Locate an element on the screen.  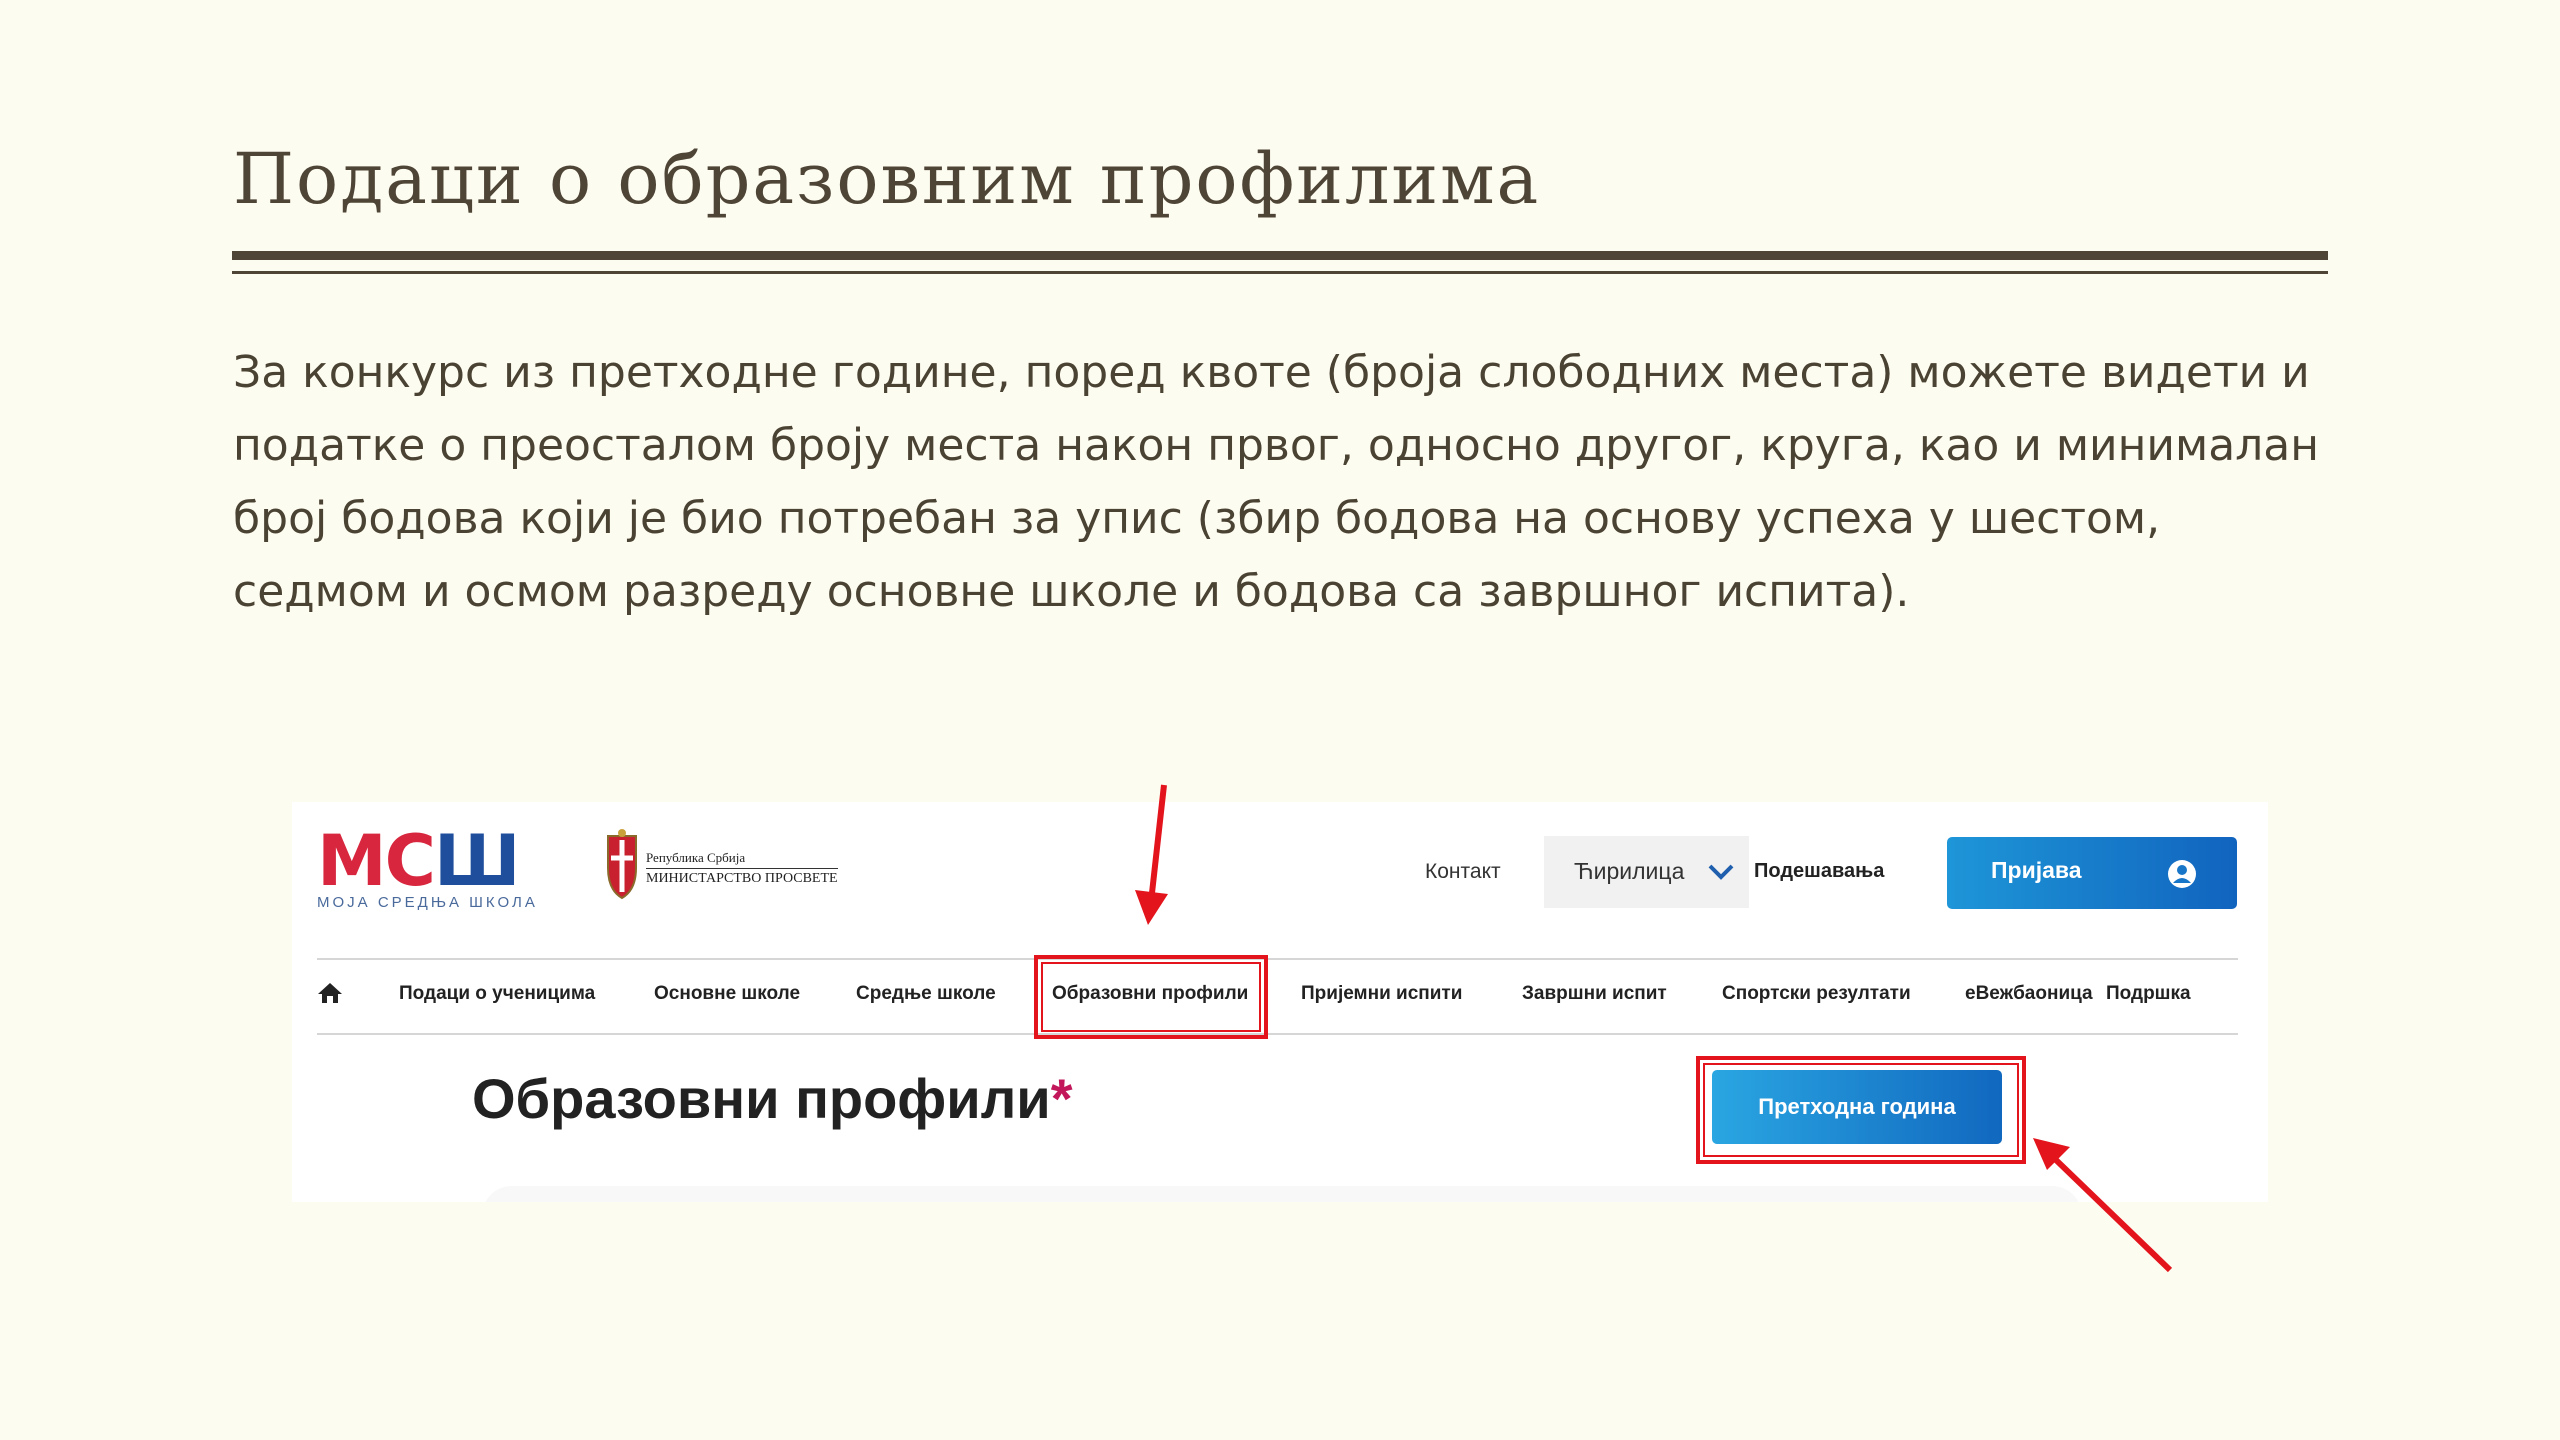
arrow-down-icon is located at coordinates (1151, 854).